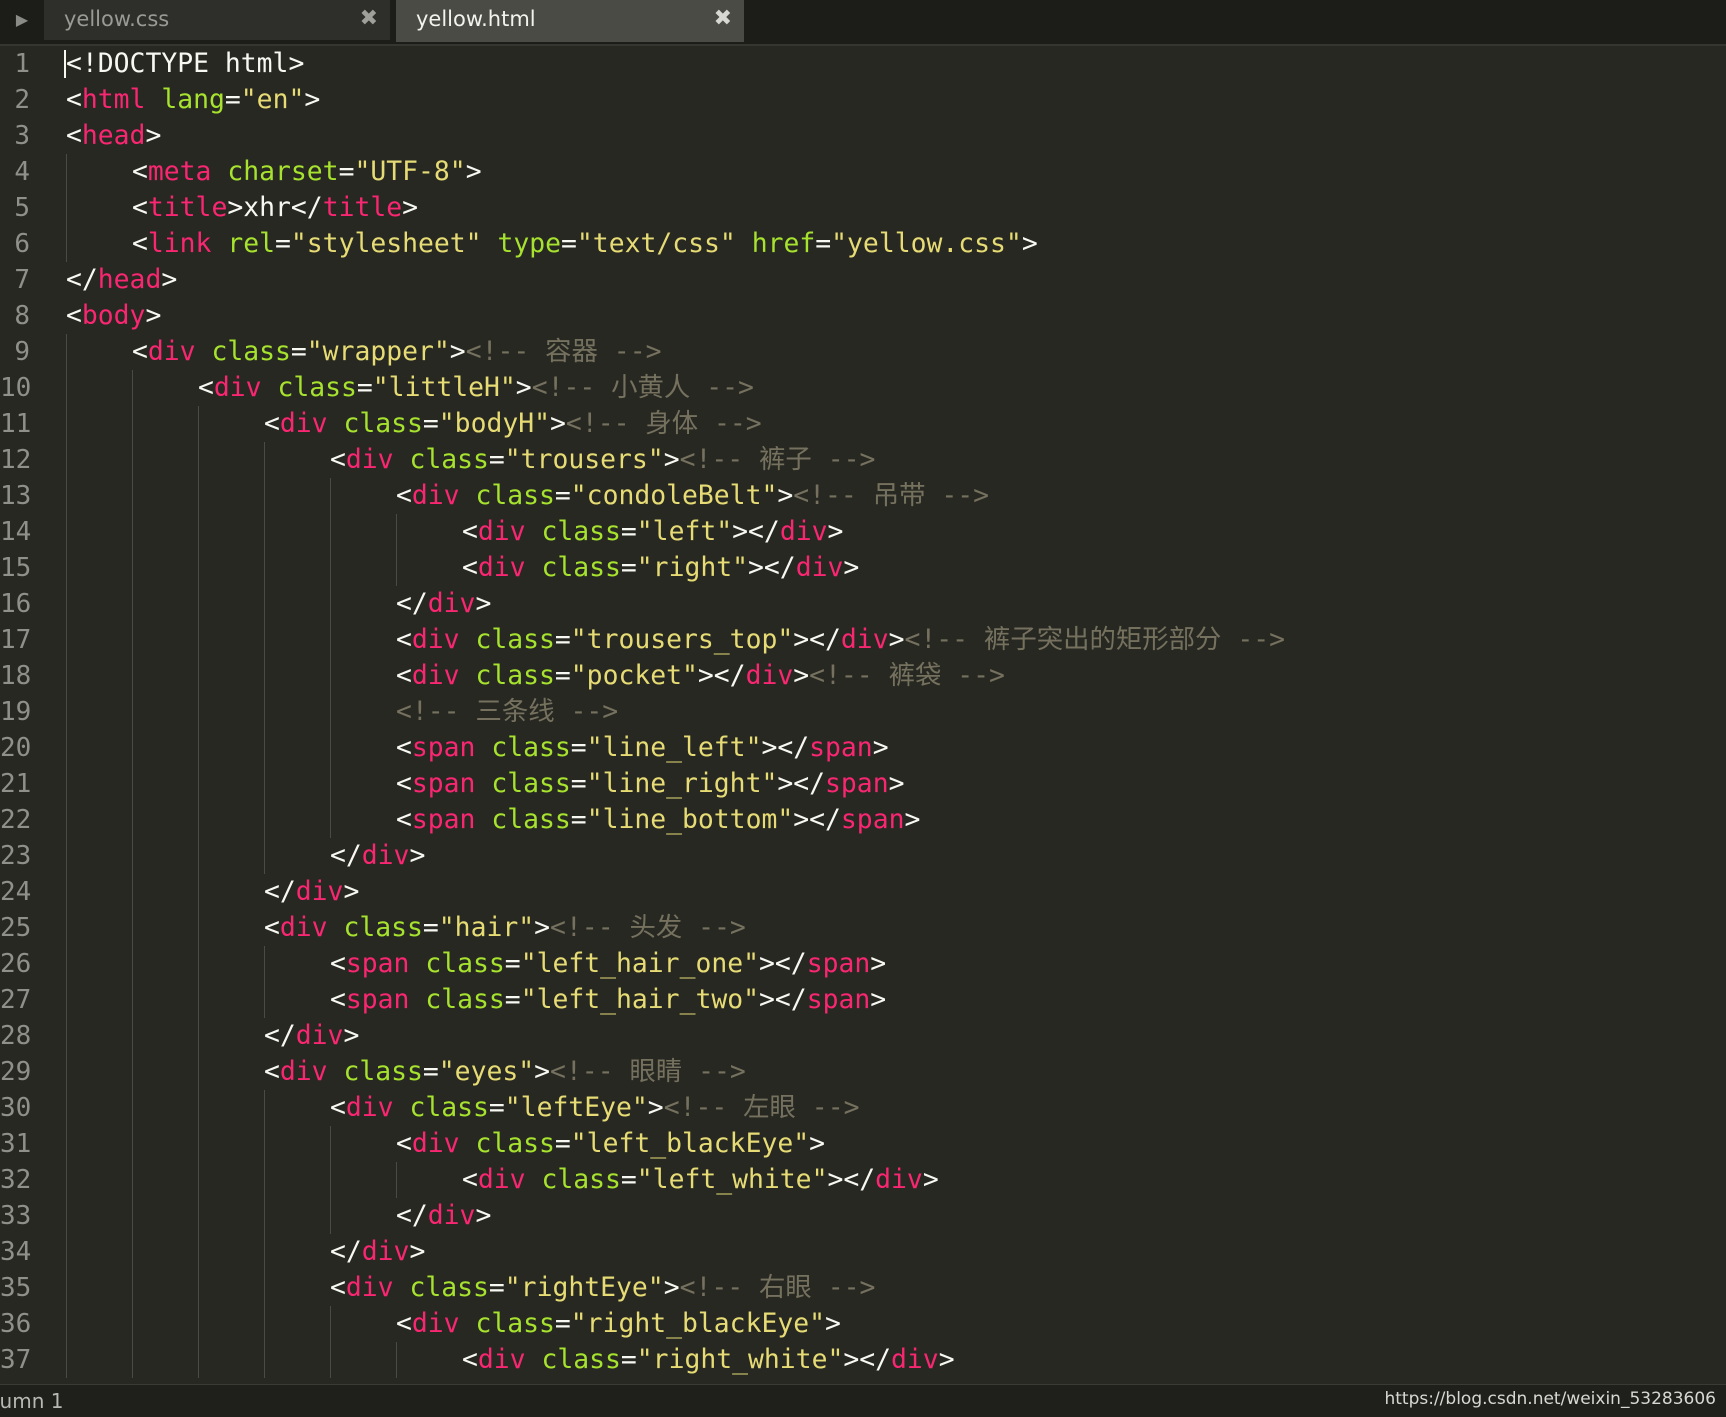 This screenshot has height=1417, width=1726. What do you see at coordinates (700, 1180) in the screenshot?
I see `code-text: <div class="left_white"></div>` at bounding box center [700, 1180].